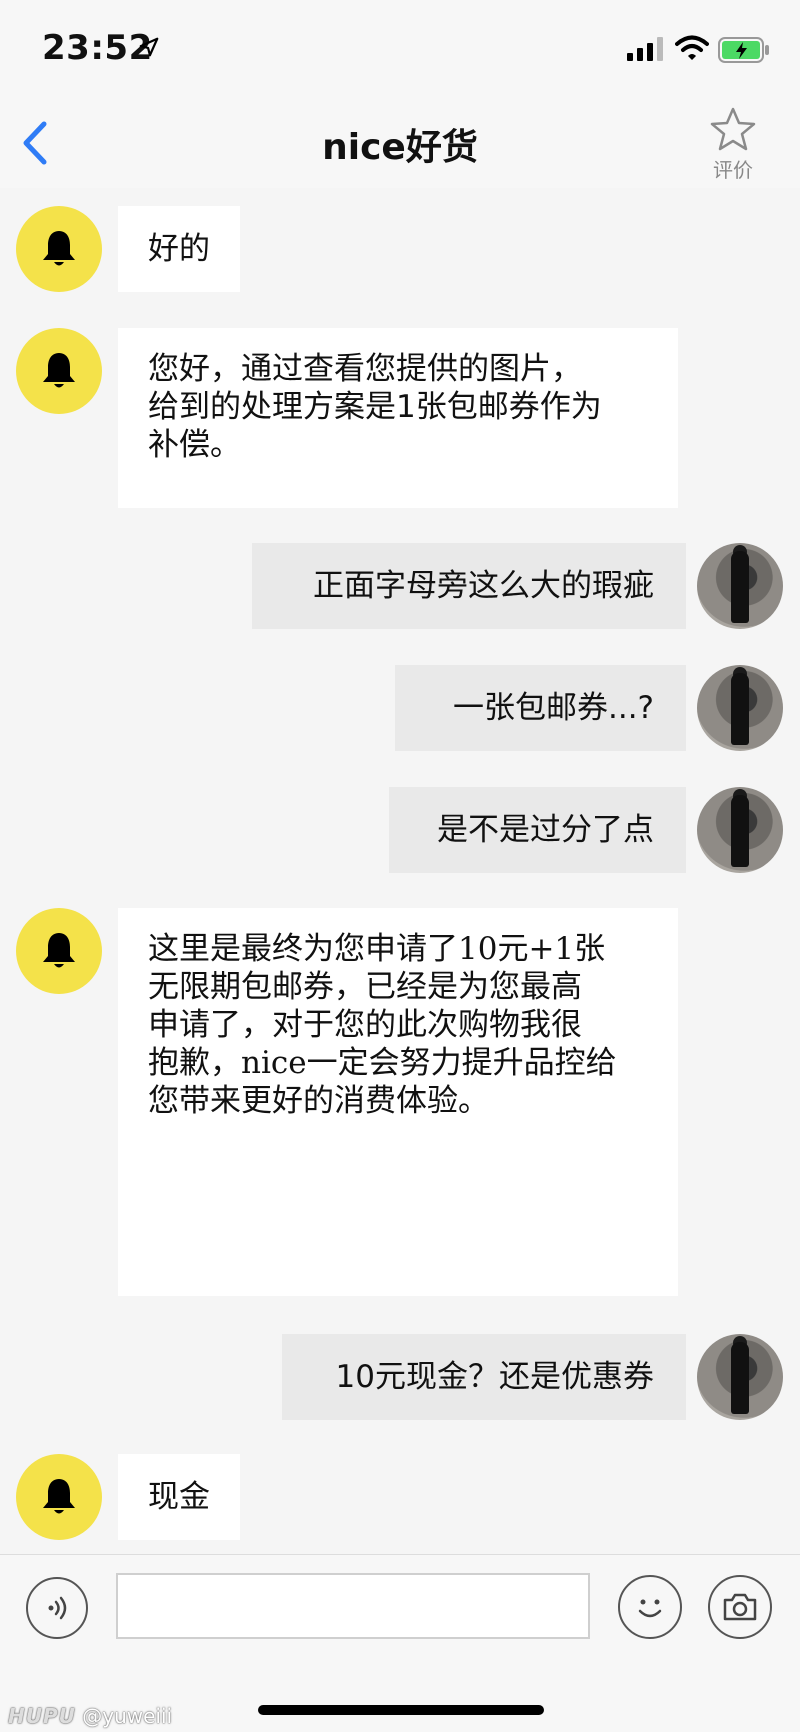 The width and height of the screenshot is (800, 1732). I want to click on home-indicator, so click(401, 1710).